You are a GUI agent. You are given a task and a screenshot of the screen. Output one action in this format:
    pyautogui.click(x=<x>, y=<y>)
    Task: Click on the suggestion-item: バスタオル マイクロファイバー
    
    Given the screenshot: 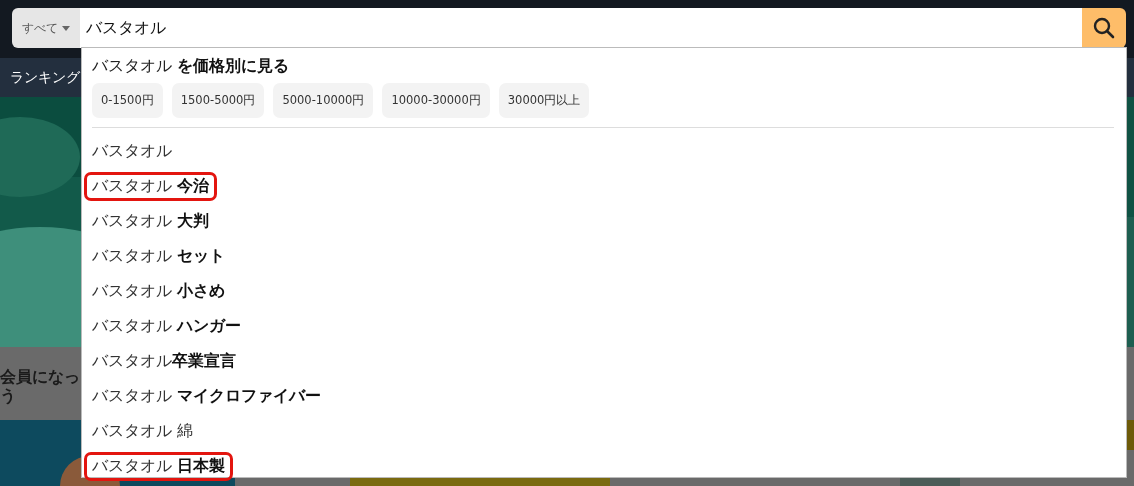 What is the action you would take?
    pyautogui.click(x=207, y=396)
    